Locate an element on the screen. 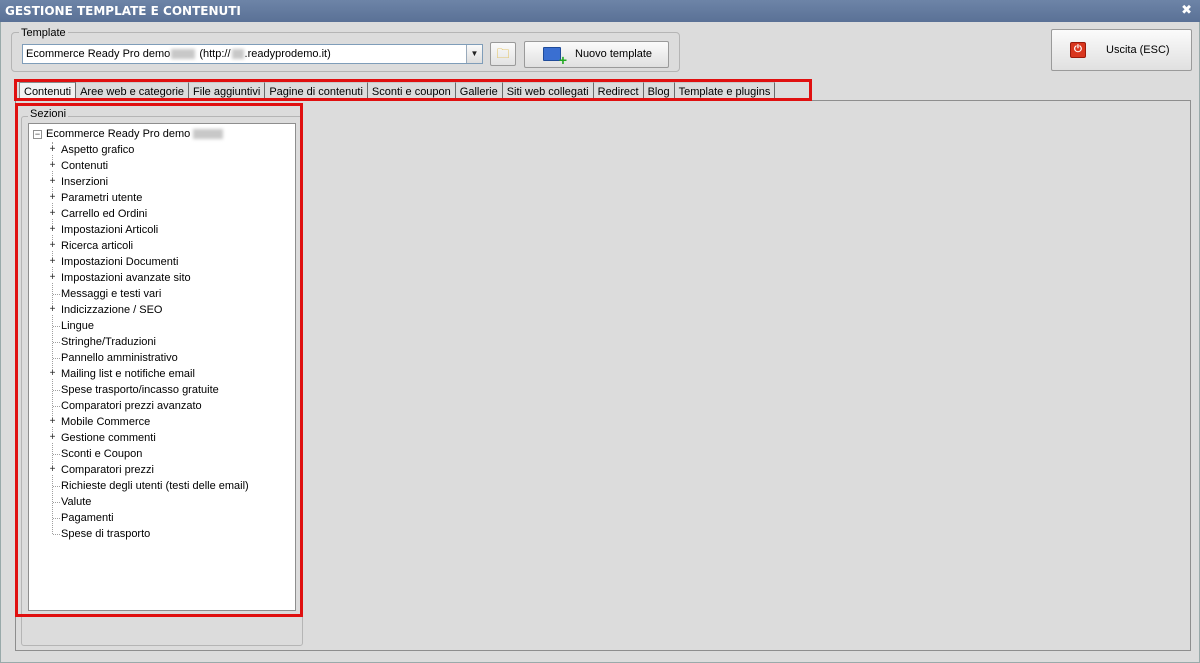 The image size is (1200, 663). open-folder-button: 🗀 is located at coordinates (503, 54).